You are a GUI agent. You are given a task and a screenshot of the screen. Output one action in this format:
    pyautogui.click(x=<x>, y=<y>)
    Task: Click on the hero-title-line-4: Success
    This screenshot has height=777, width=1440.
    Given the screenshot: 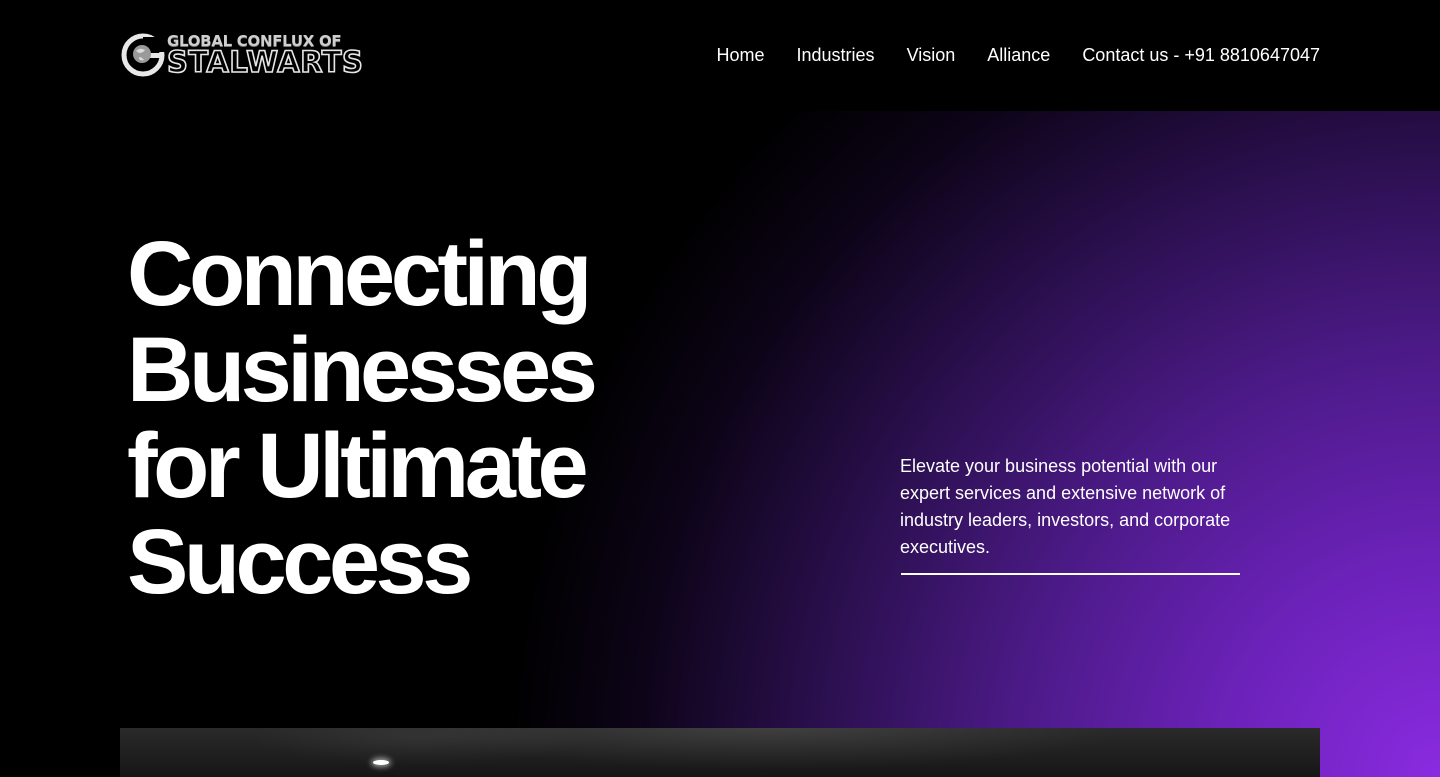 What is the action you would take?
    pyautogui.click(x=300, y=562)
    